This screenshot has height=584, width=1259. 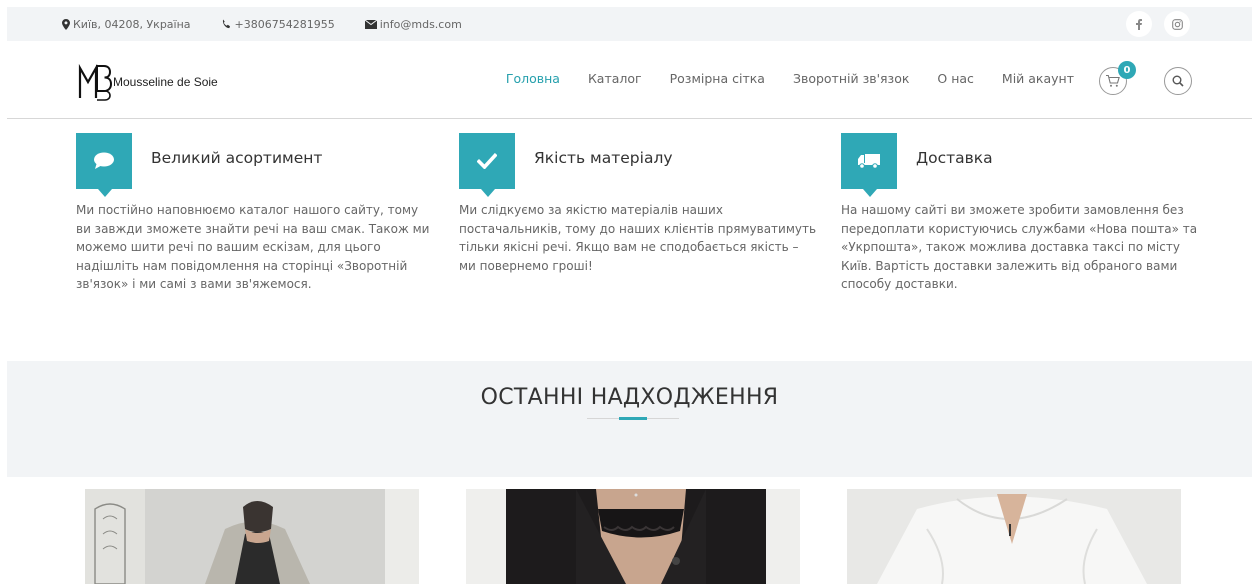 I want to click on title-divider-accent, so click(x=633, y=418).